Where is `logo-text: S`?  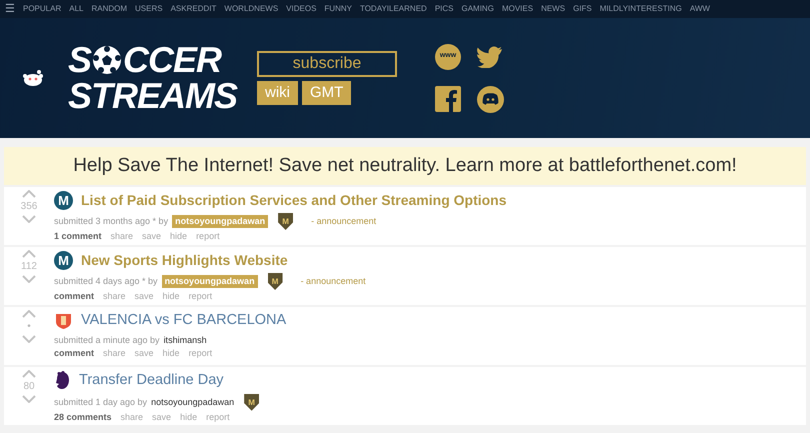 logo-text: S is located at coordinates (80, 60).